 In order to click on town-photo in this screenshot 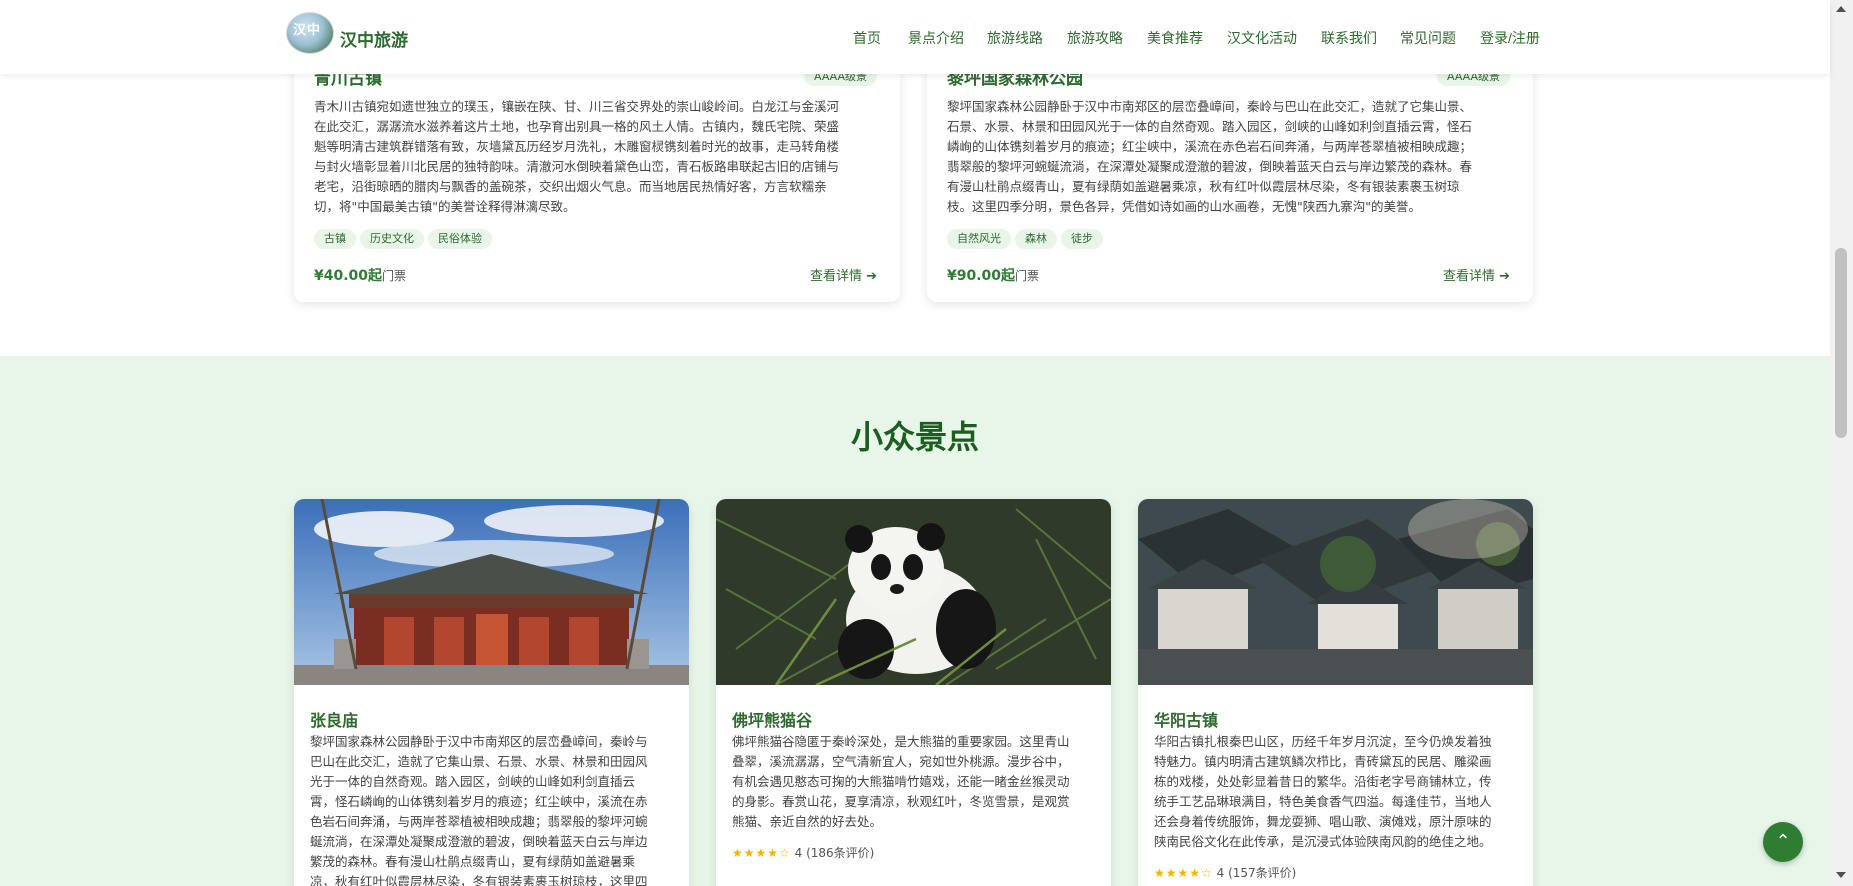, I will do `click(1335, 592)`.